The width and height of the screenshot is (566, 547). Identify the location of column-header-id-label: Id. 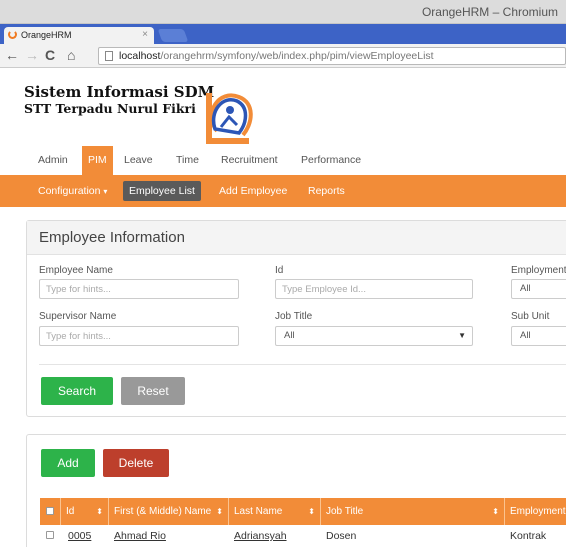
(70, 511).